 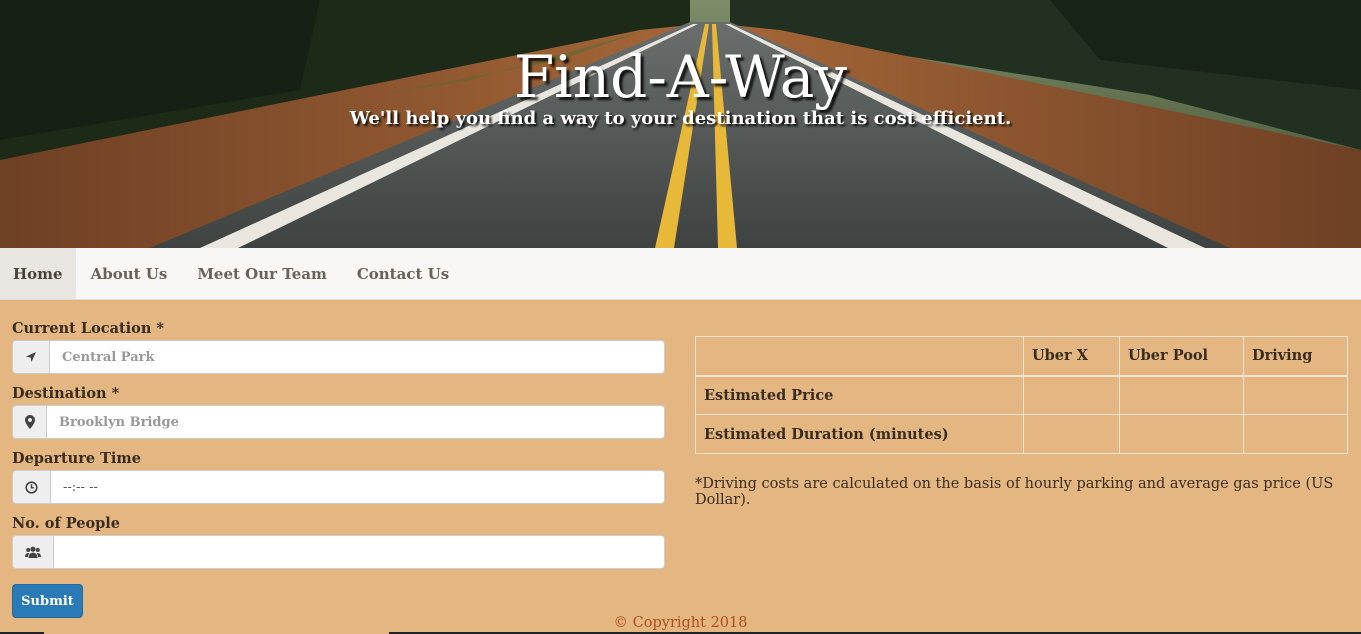 I want to click on departure-time-group: --:-- --, so click(x=338, y=487).